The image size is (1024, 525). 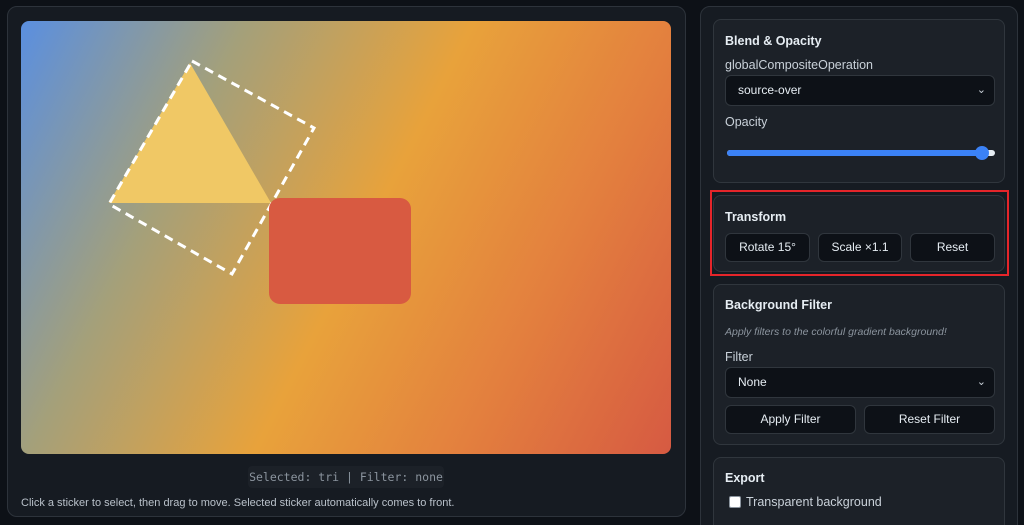 I want to click on sticker-layer, so click(x=258, y=181).